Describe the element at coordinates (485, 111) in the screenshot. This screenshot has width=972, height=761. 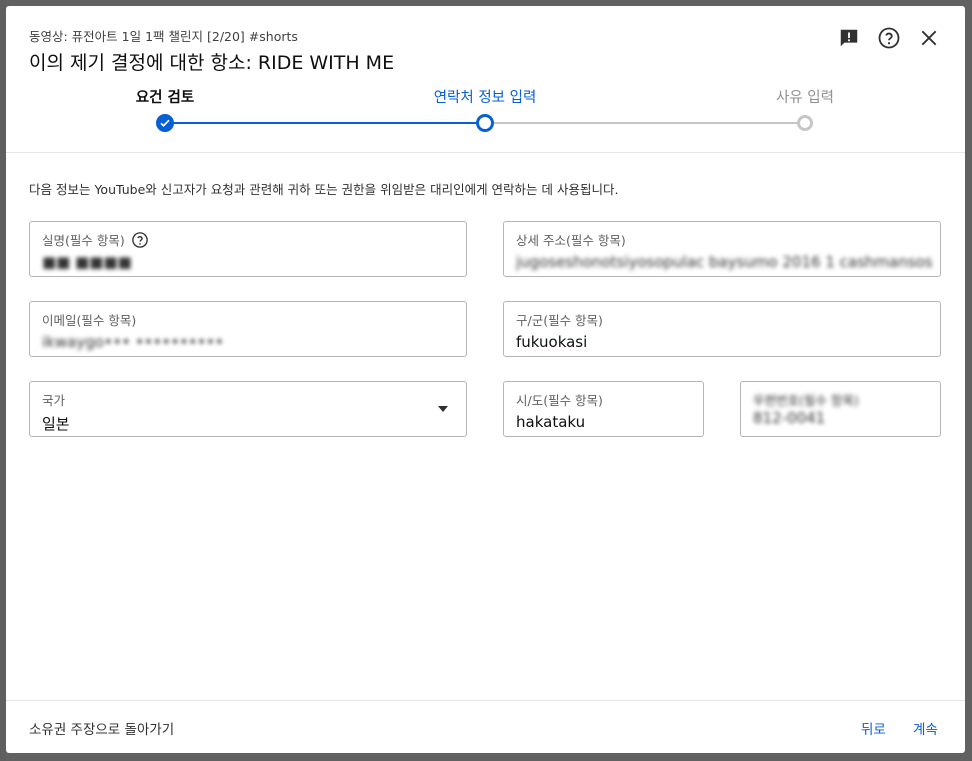
I see `progress-stepper: 요건 검토 연락처 정보 입력 사유 입력` at that location.